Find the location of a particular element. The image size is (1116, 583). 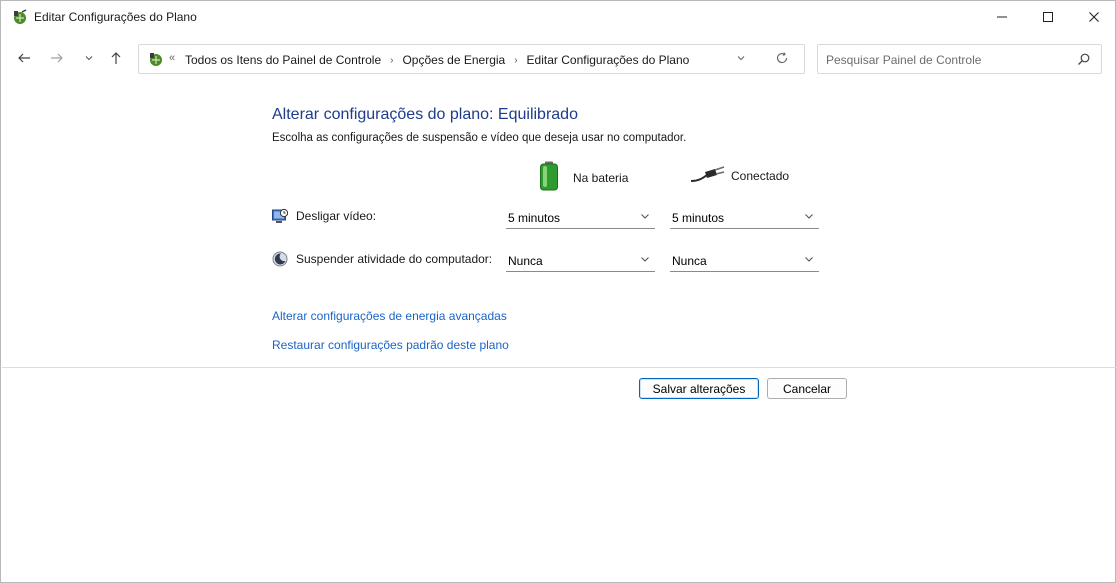

display-off-label: Desligar vídeo: is located at coordinates (336, 216).